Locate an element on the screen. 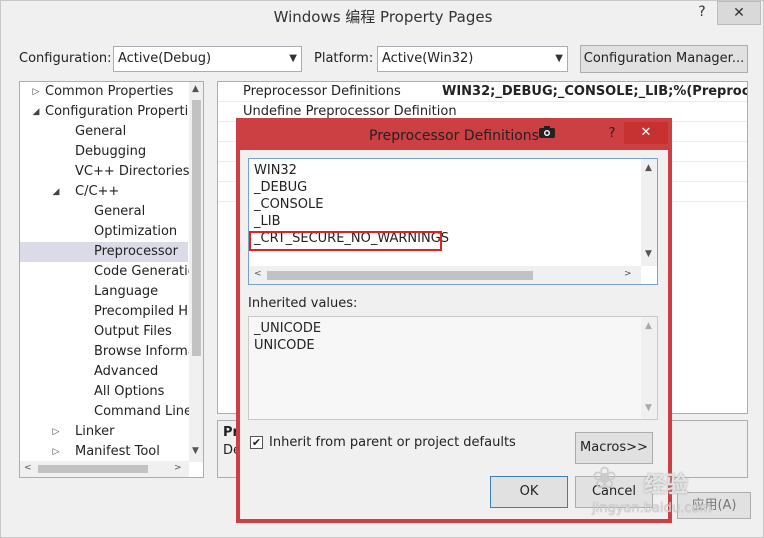  definition-line: _LIB is located at coordinates (267, 221).